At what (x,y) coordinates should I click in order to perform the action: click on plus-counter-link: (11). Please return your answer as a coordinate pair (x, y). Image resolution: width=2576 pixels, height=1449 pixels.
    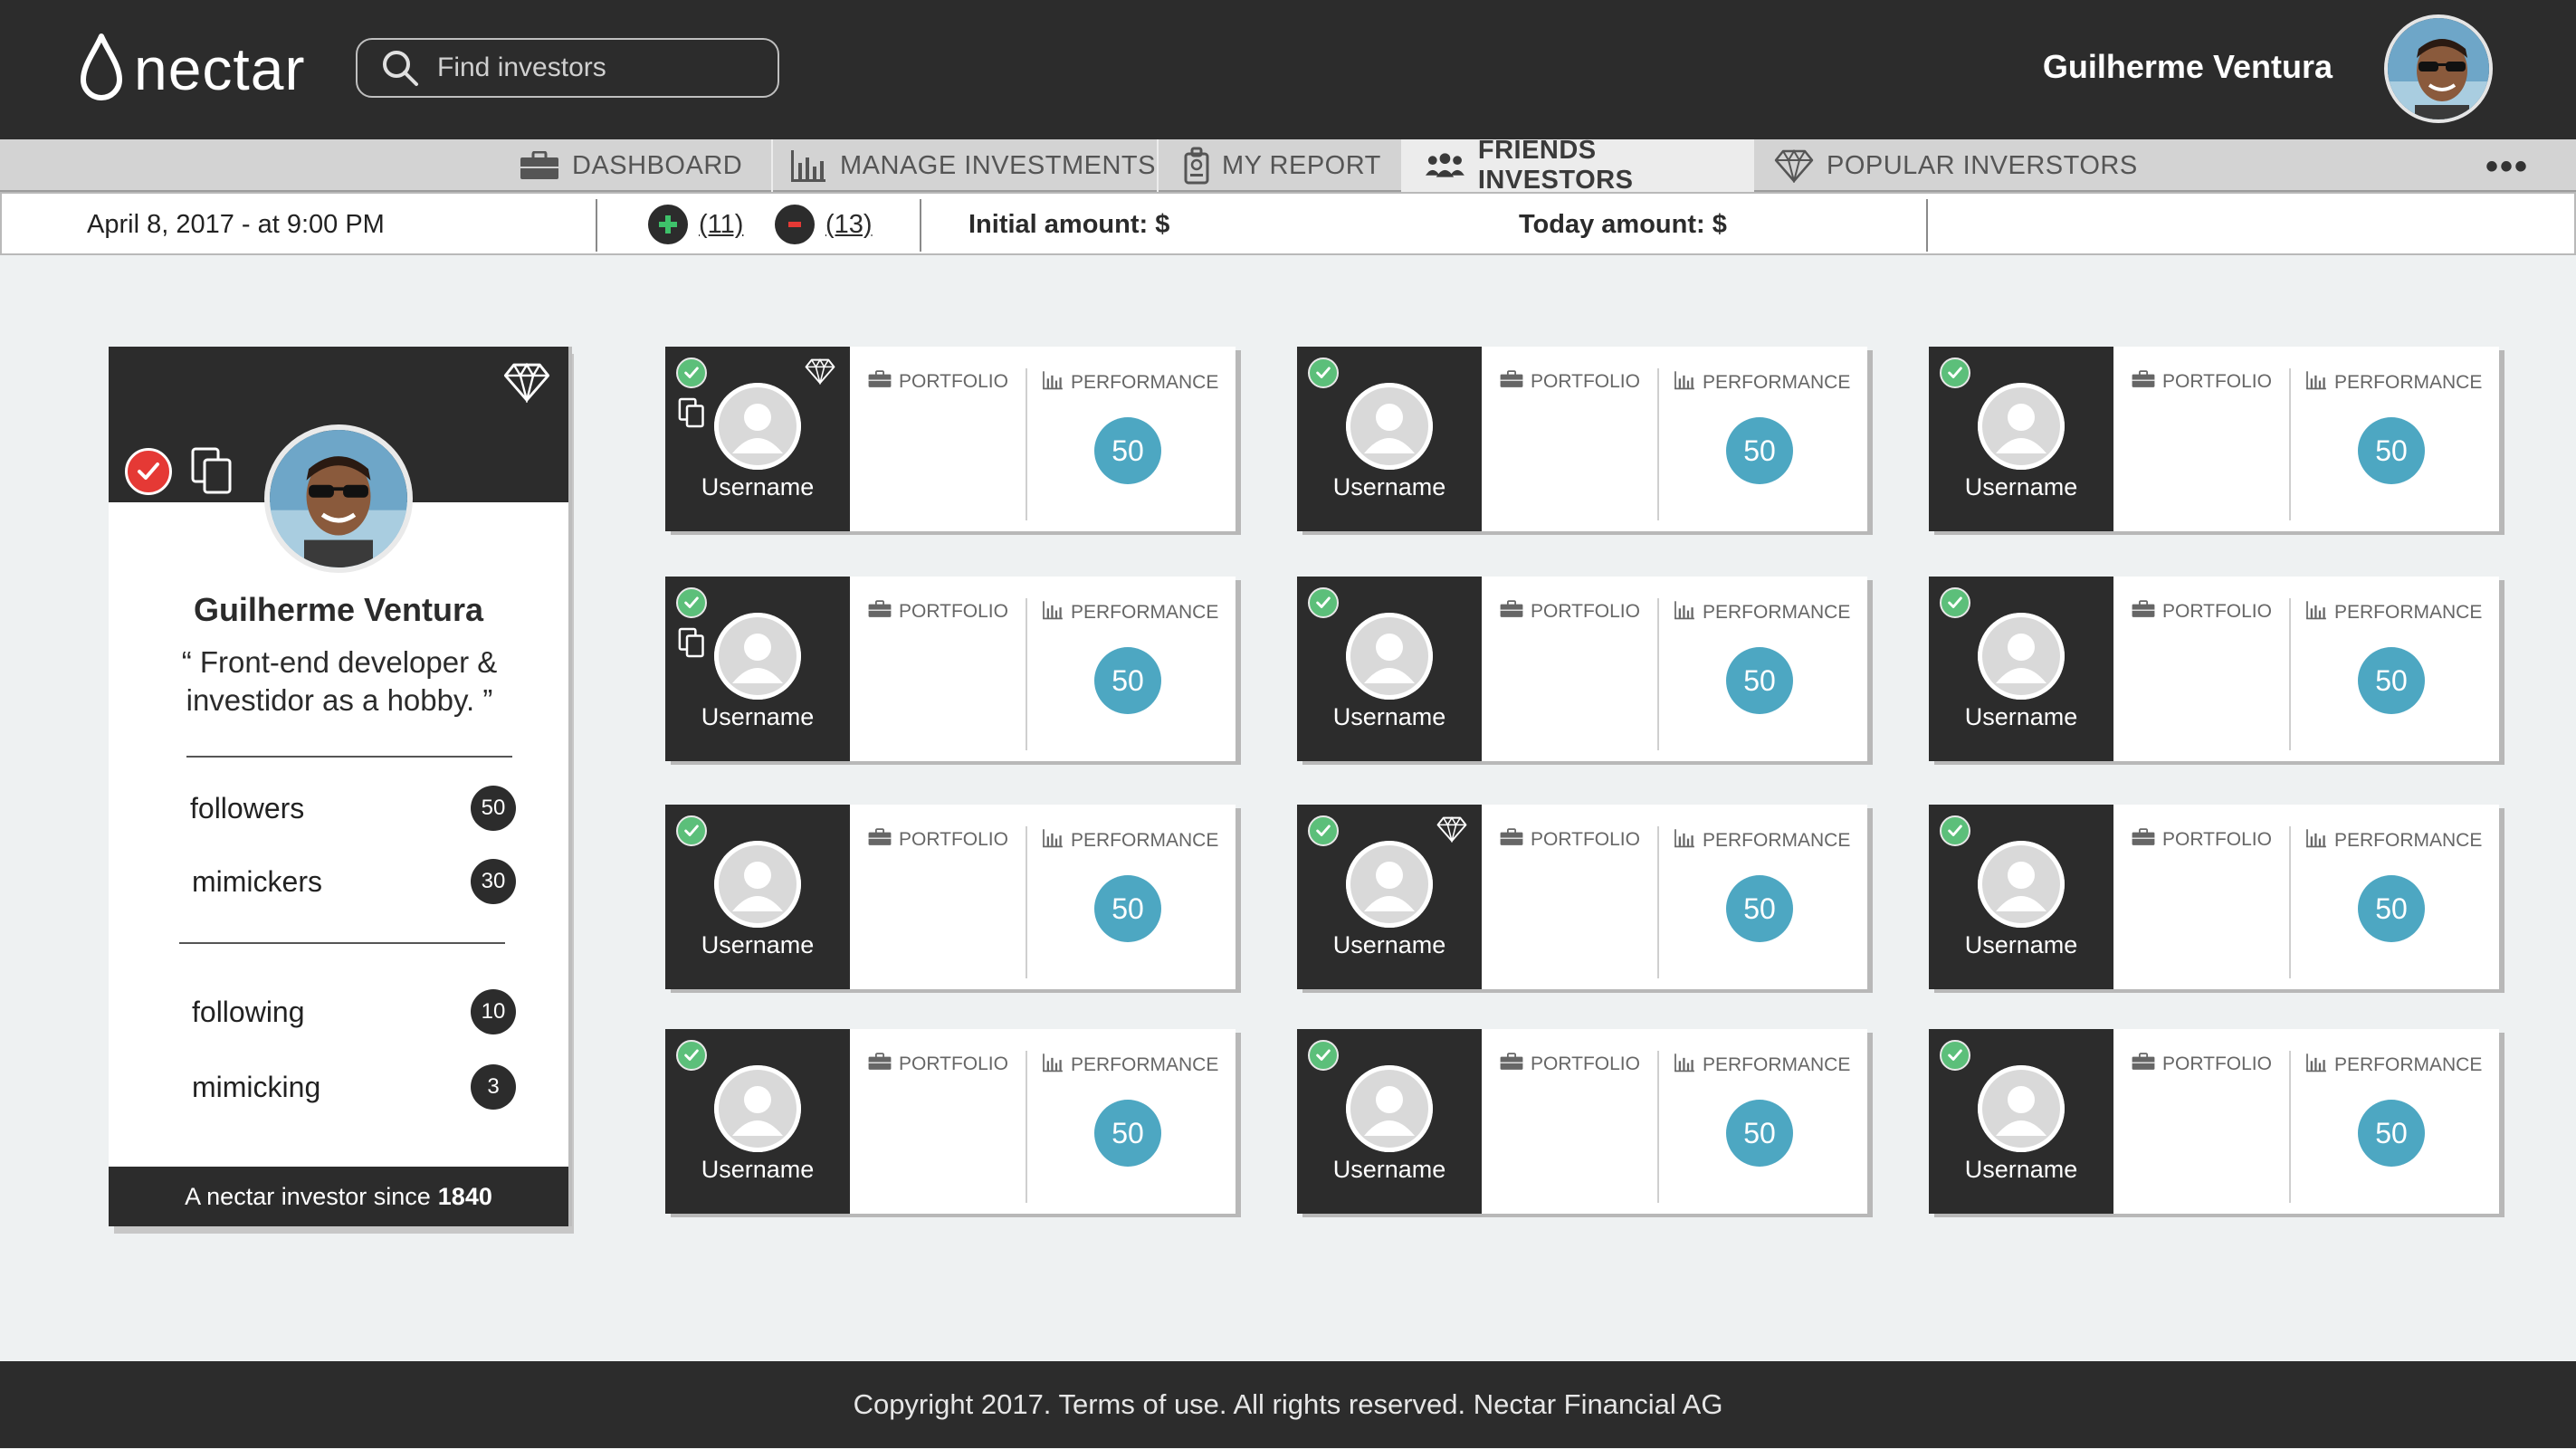
    Looking at the image, I should click on (695, 224).